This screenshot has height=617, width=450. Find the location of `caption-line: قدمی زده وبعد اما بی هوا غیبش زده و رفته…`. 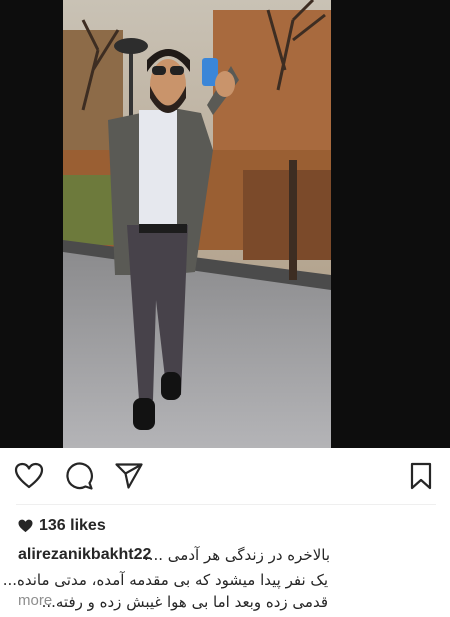

caption-line: قدمی زده وبعد اما بی هوا غیبش زده و رفته… is located at coordinates (184, 602).